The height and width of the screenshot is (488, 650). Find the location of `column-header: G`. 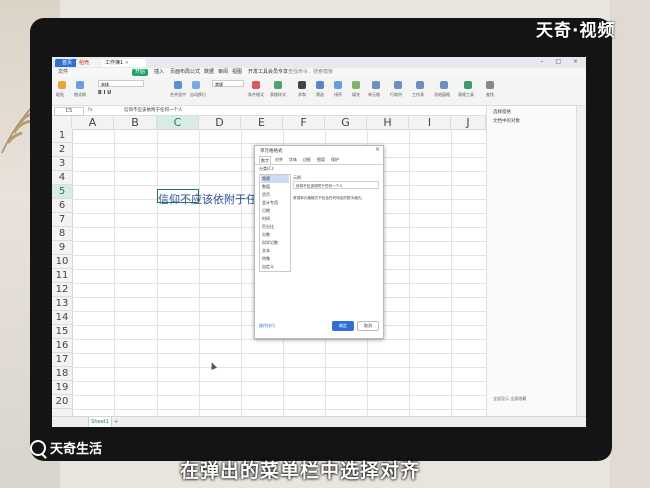

column-header: G is located at coordinates (346, 122).